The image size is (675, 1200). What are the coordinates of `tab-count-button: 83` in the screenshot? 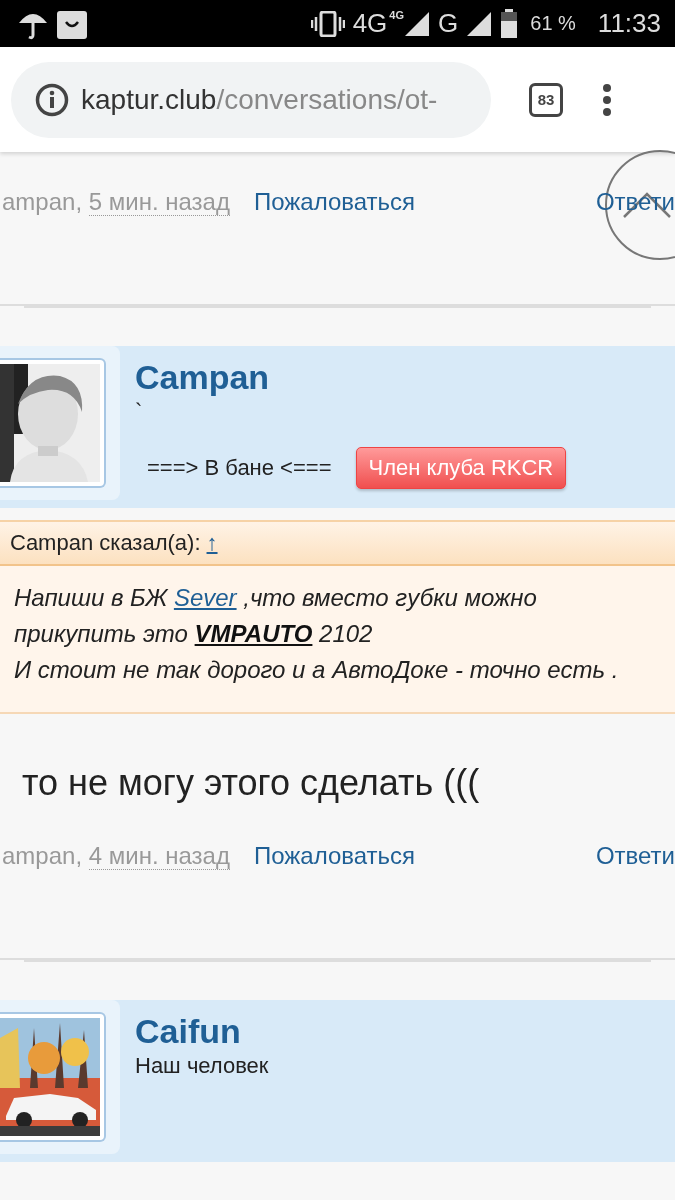 It's located at (546, 99).